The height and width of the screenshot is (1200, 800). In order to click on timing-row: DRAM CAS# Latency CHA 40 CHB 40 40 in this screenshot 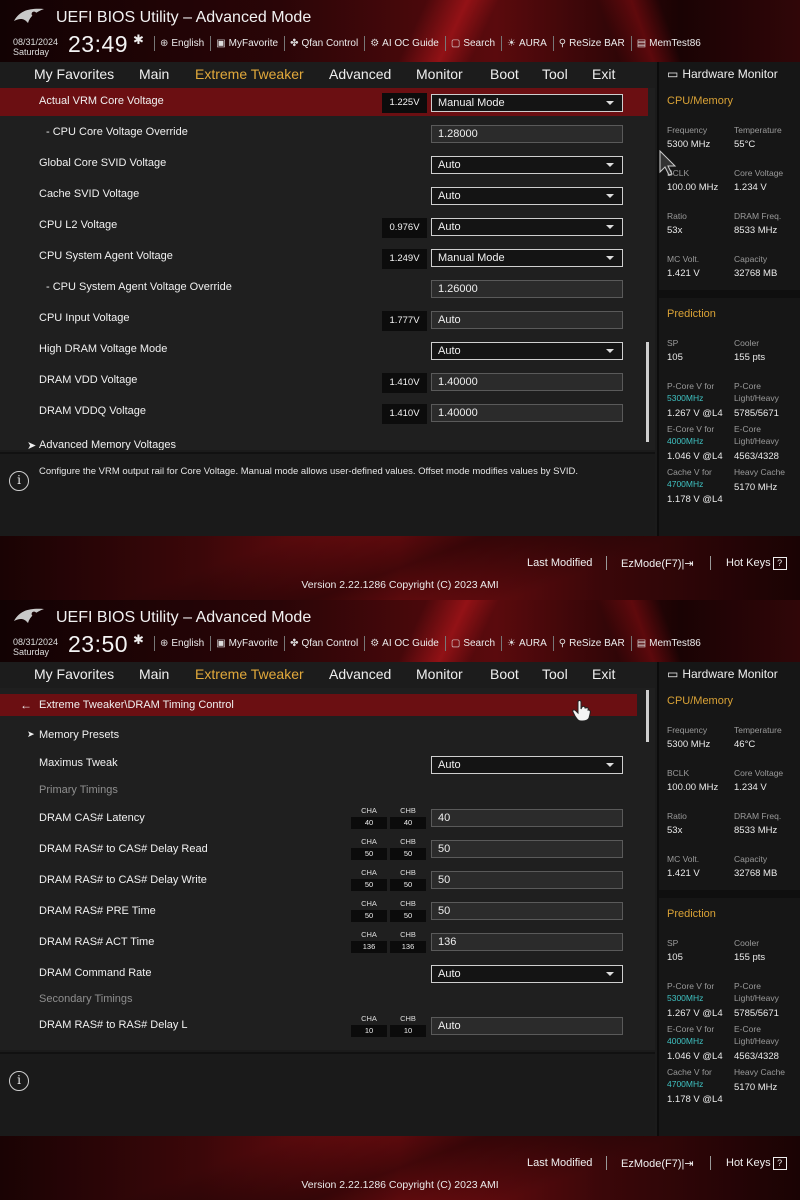, I will do `click(324, 818)`.